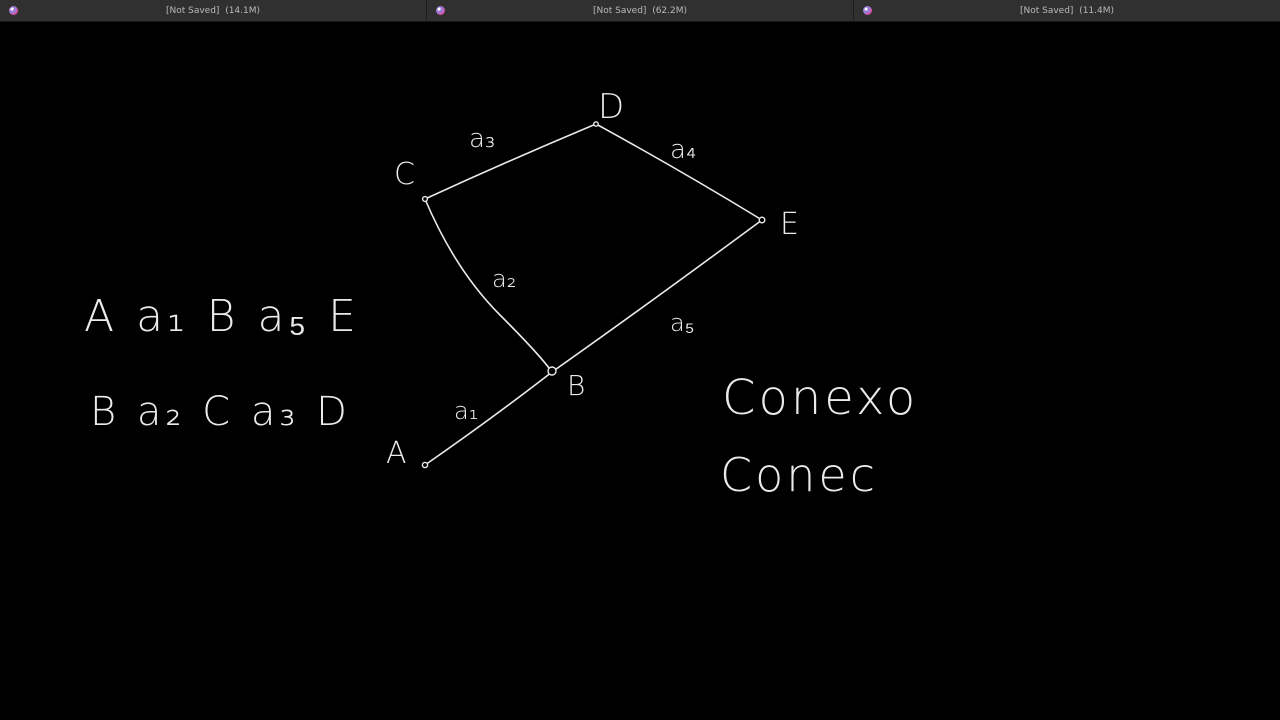 Image resolution: width=1280 pixels, height=720 pixels. I want to click on vertex-c, so click(425, 199).